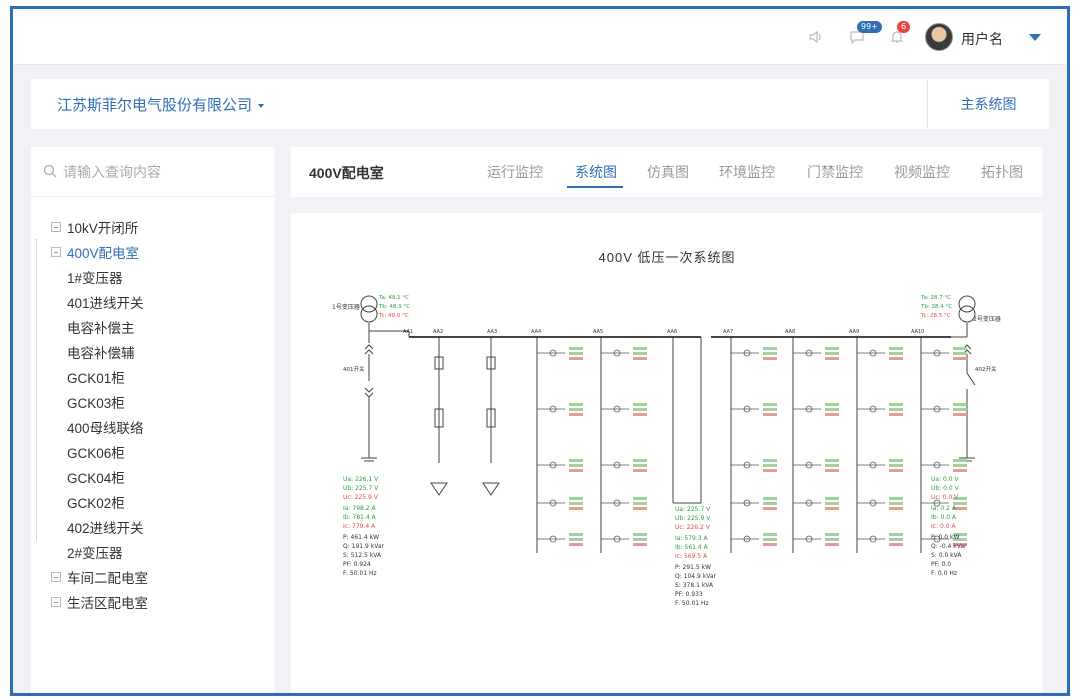 This screenshot has width=1080, height=700. Describe the element at coordinates (944, 573) in the screenshot. I see `svg-text: F: 0.0 Hz` at that location.